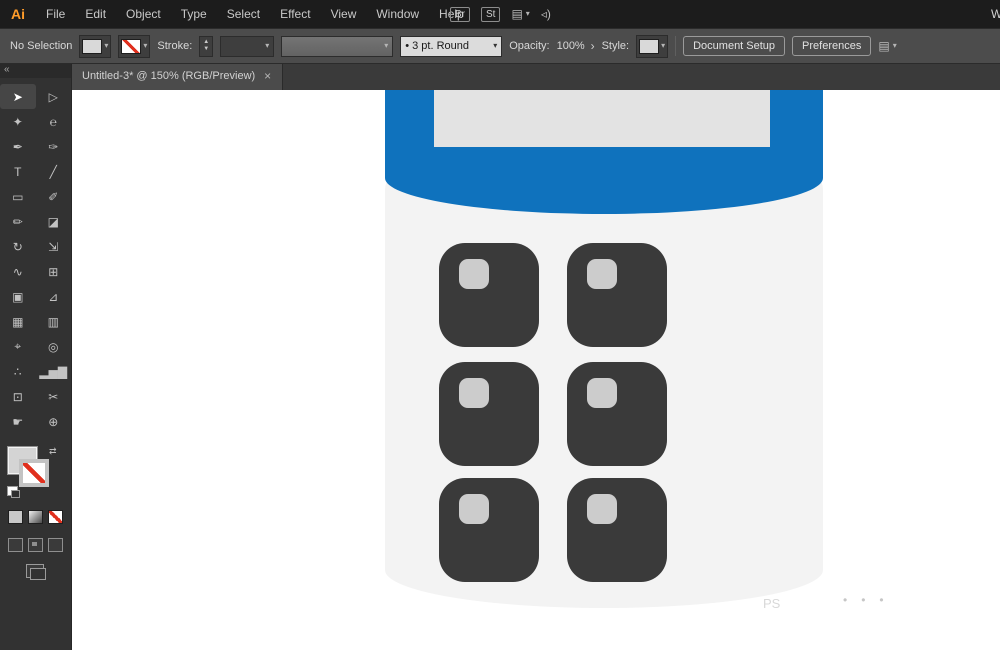 The width and height of the screenshot is (1000, 650). I want to click on line-segment-tool: ╱, so click(54, 171).